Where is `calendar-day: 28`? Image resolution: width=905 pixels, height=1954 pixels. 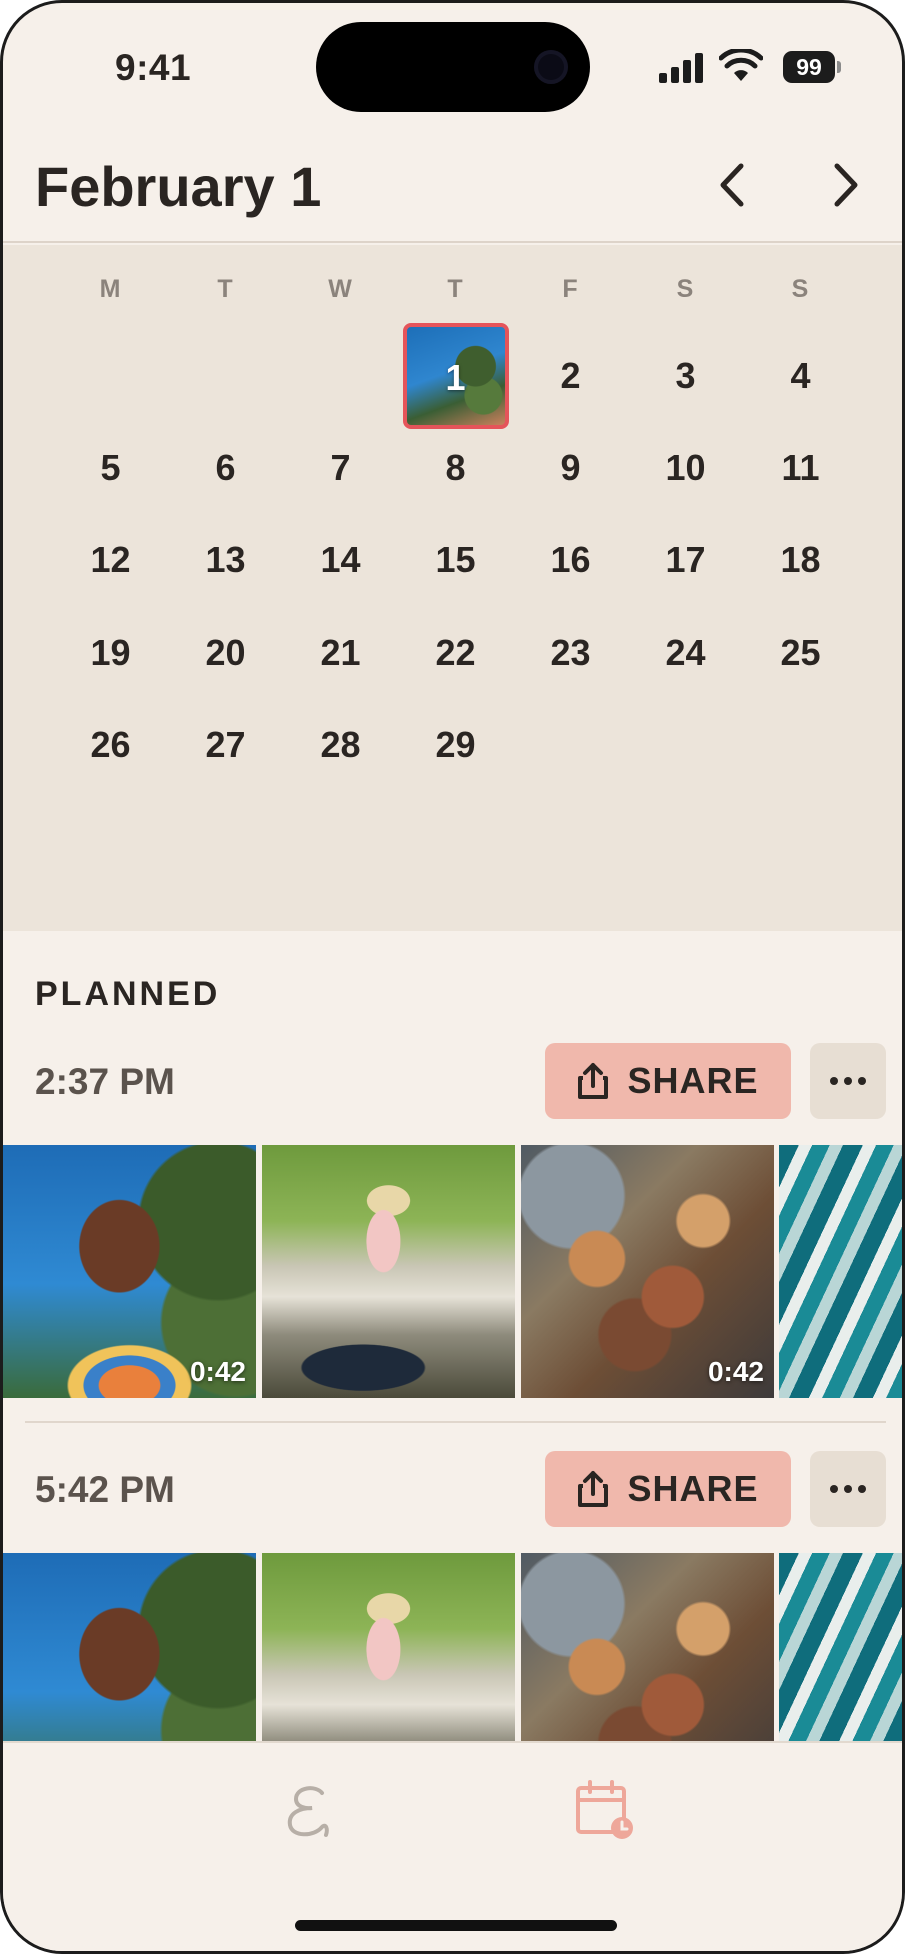 calendar-day: 28 is located at coordinates (340, 745).